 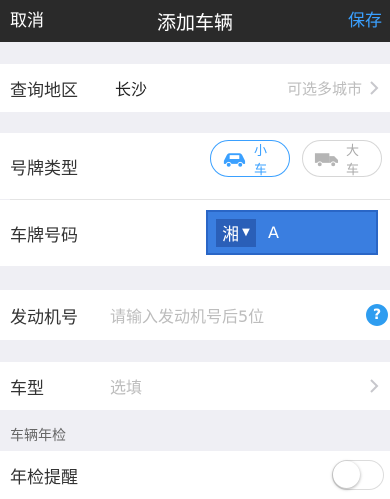 What do you see at coordinates (44, 477) in the screenshot?
I see `inspection-reminder-label: 年检提醒` at bounding box center [44, 477].